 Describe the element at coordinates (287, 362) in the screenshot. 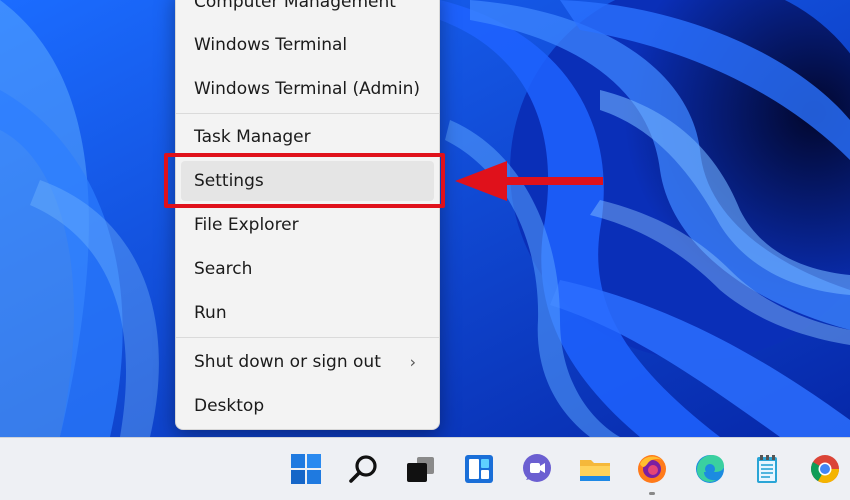

I see `menu-item-label: Shut down or sign out` at that location.